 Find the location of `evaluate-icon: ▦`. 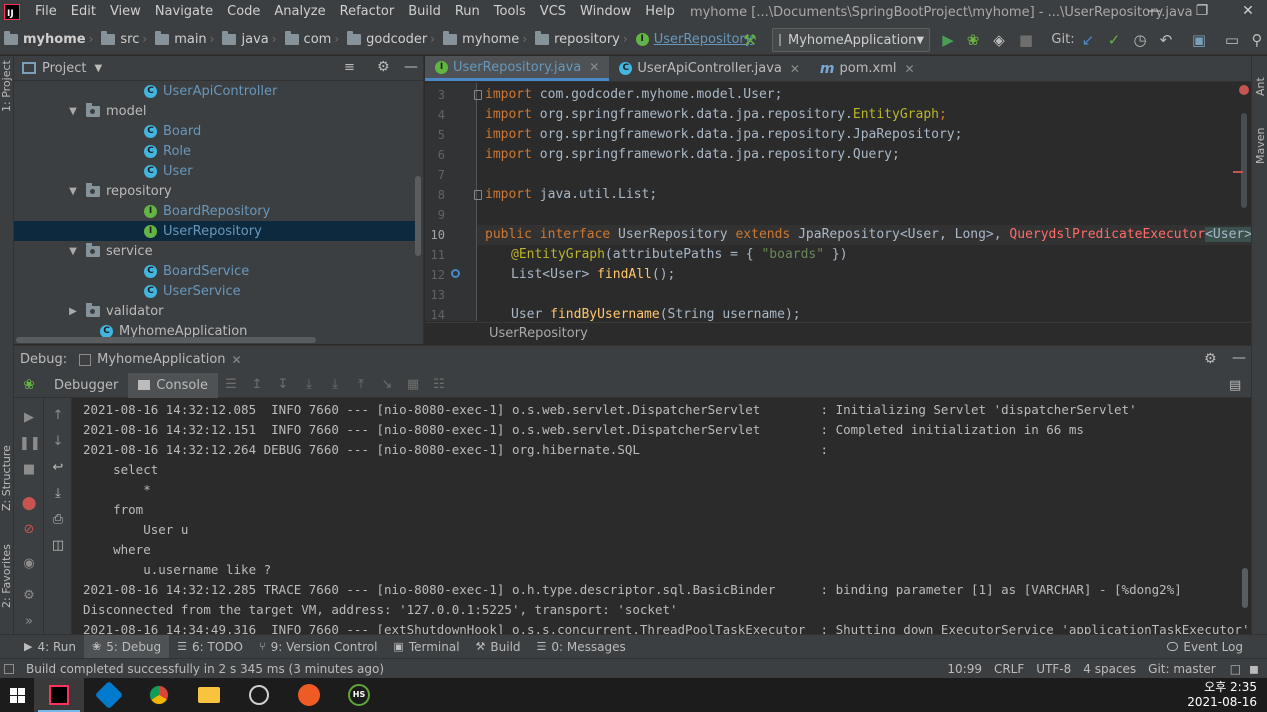

evaluate-icon: ▦ is located at coordinates (413, 385).